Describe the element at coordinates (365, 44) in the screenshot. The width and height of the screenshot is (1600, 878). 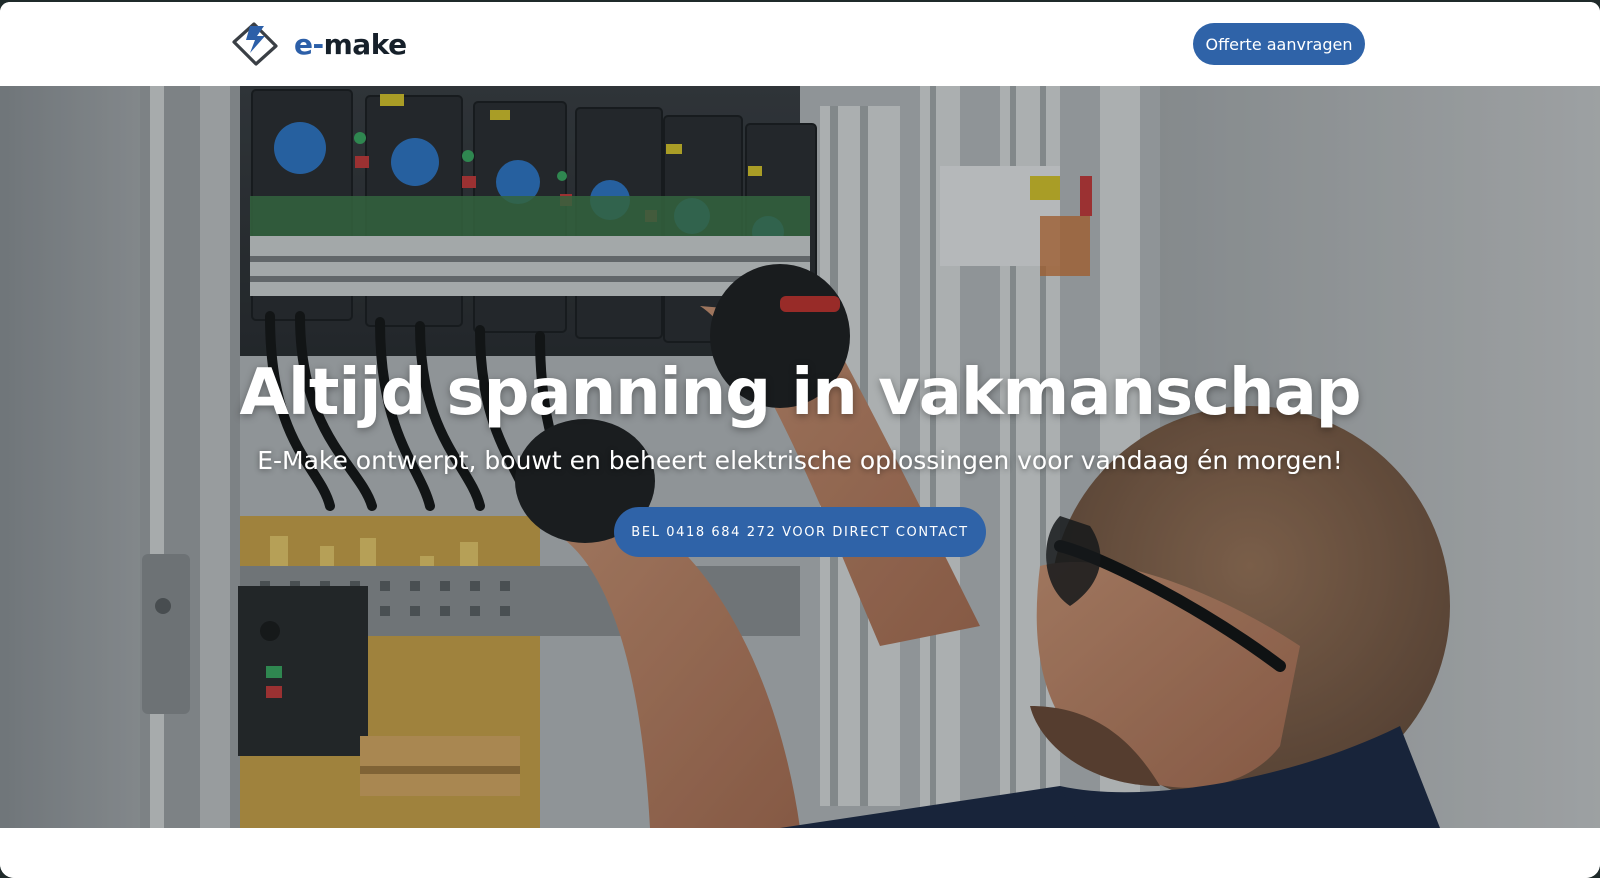
I see `logo-suffix: make` at that location.